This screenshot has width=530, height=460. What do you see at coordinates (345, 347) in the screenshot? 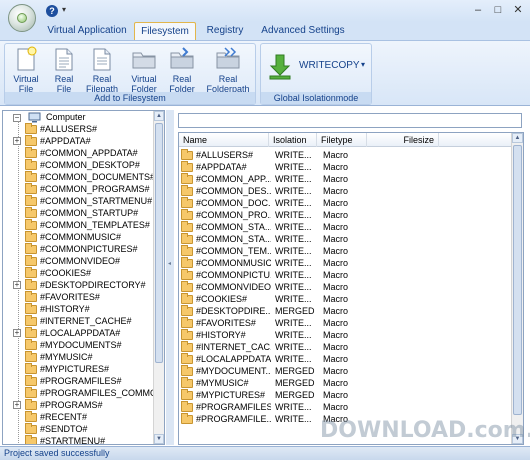
I see `table-row: #INTERNET_CAC... WRITE... Macro` at bounding box center [345, 347].